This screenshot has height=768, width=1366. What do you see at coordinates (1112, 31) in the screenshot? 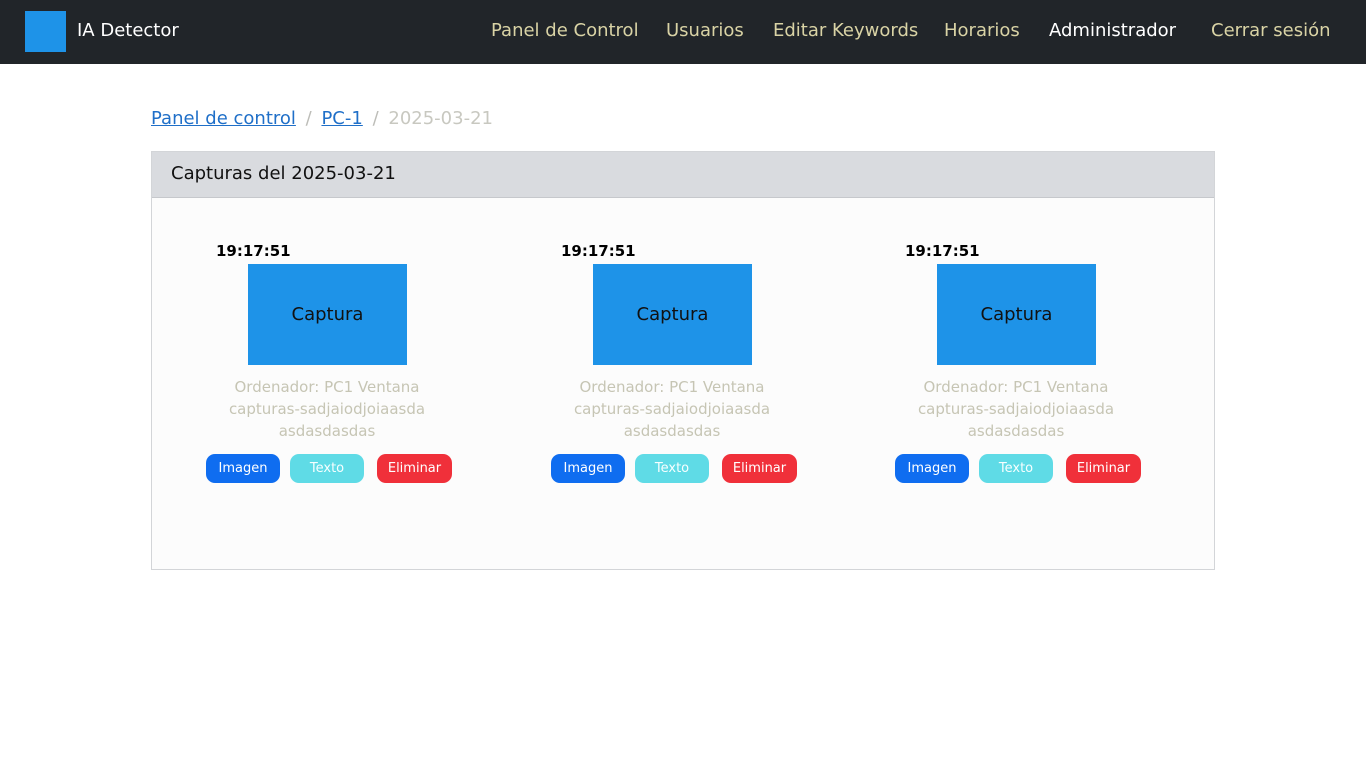
I see `nav-administrador: Administrador` at bounding box center [1112, 31].